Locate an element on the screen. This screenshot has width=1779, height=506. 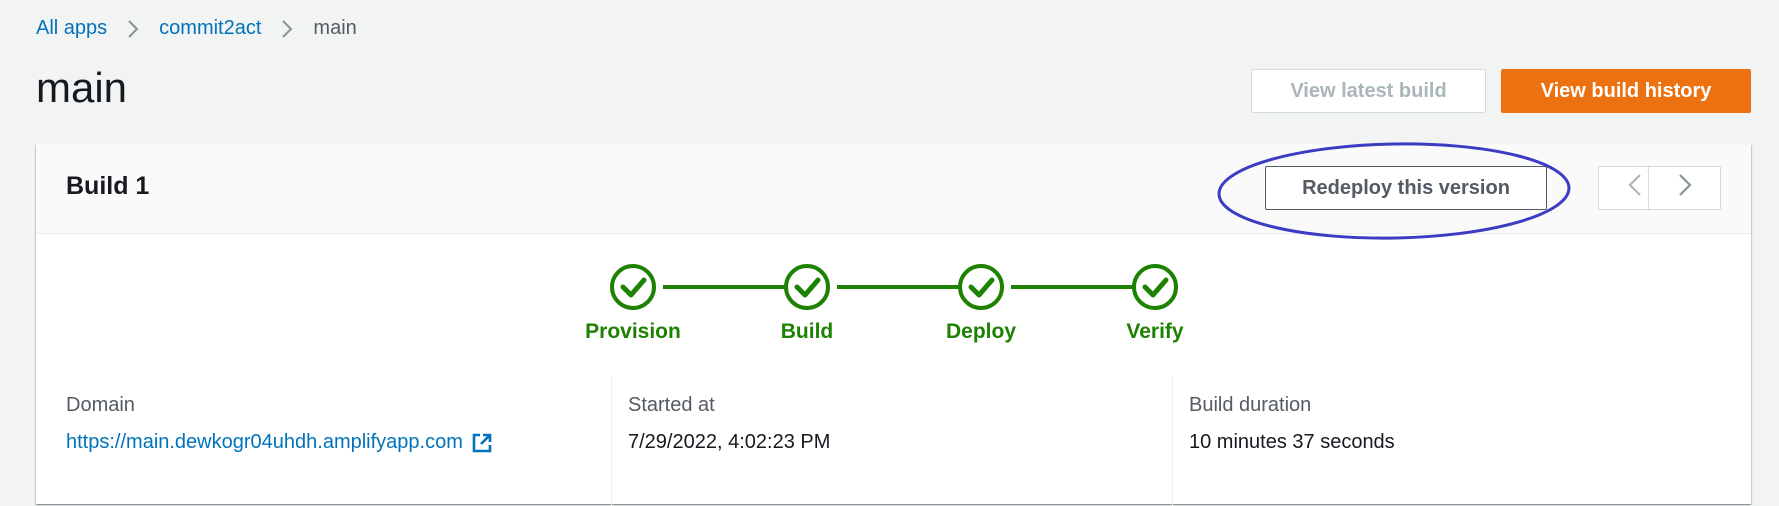
view-latest-build-button: View latest build is located at coordinates (1368, 91).